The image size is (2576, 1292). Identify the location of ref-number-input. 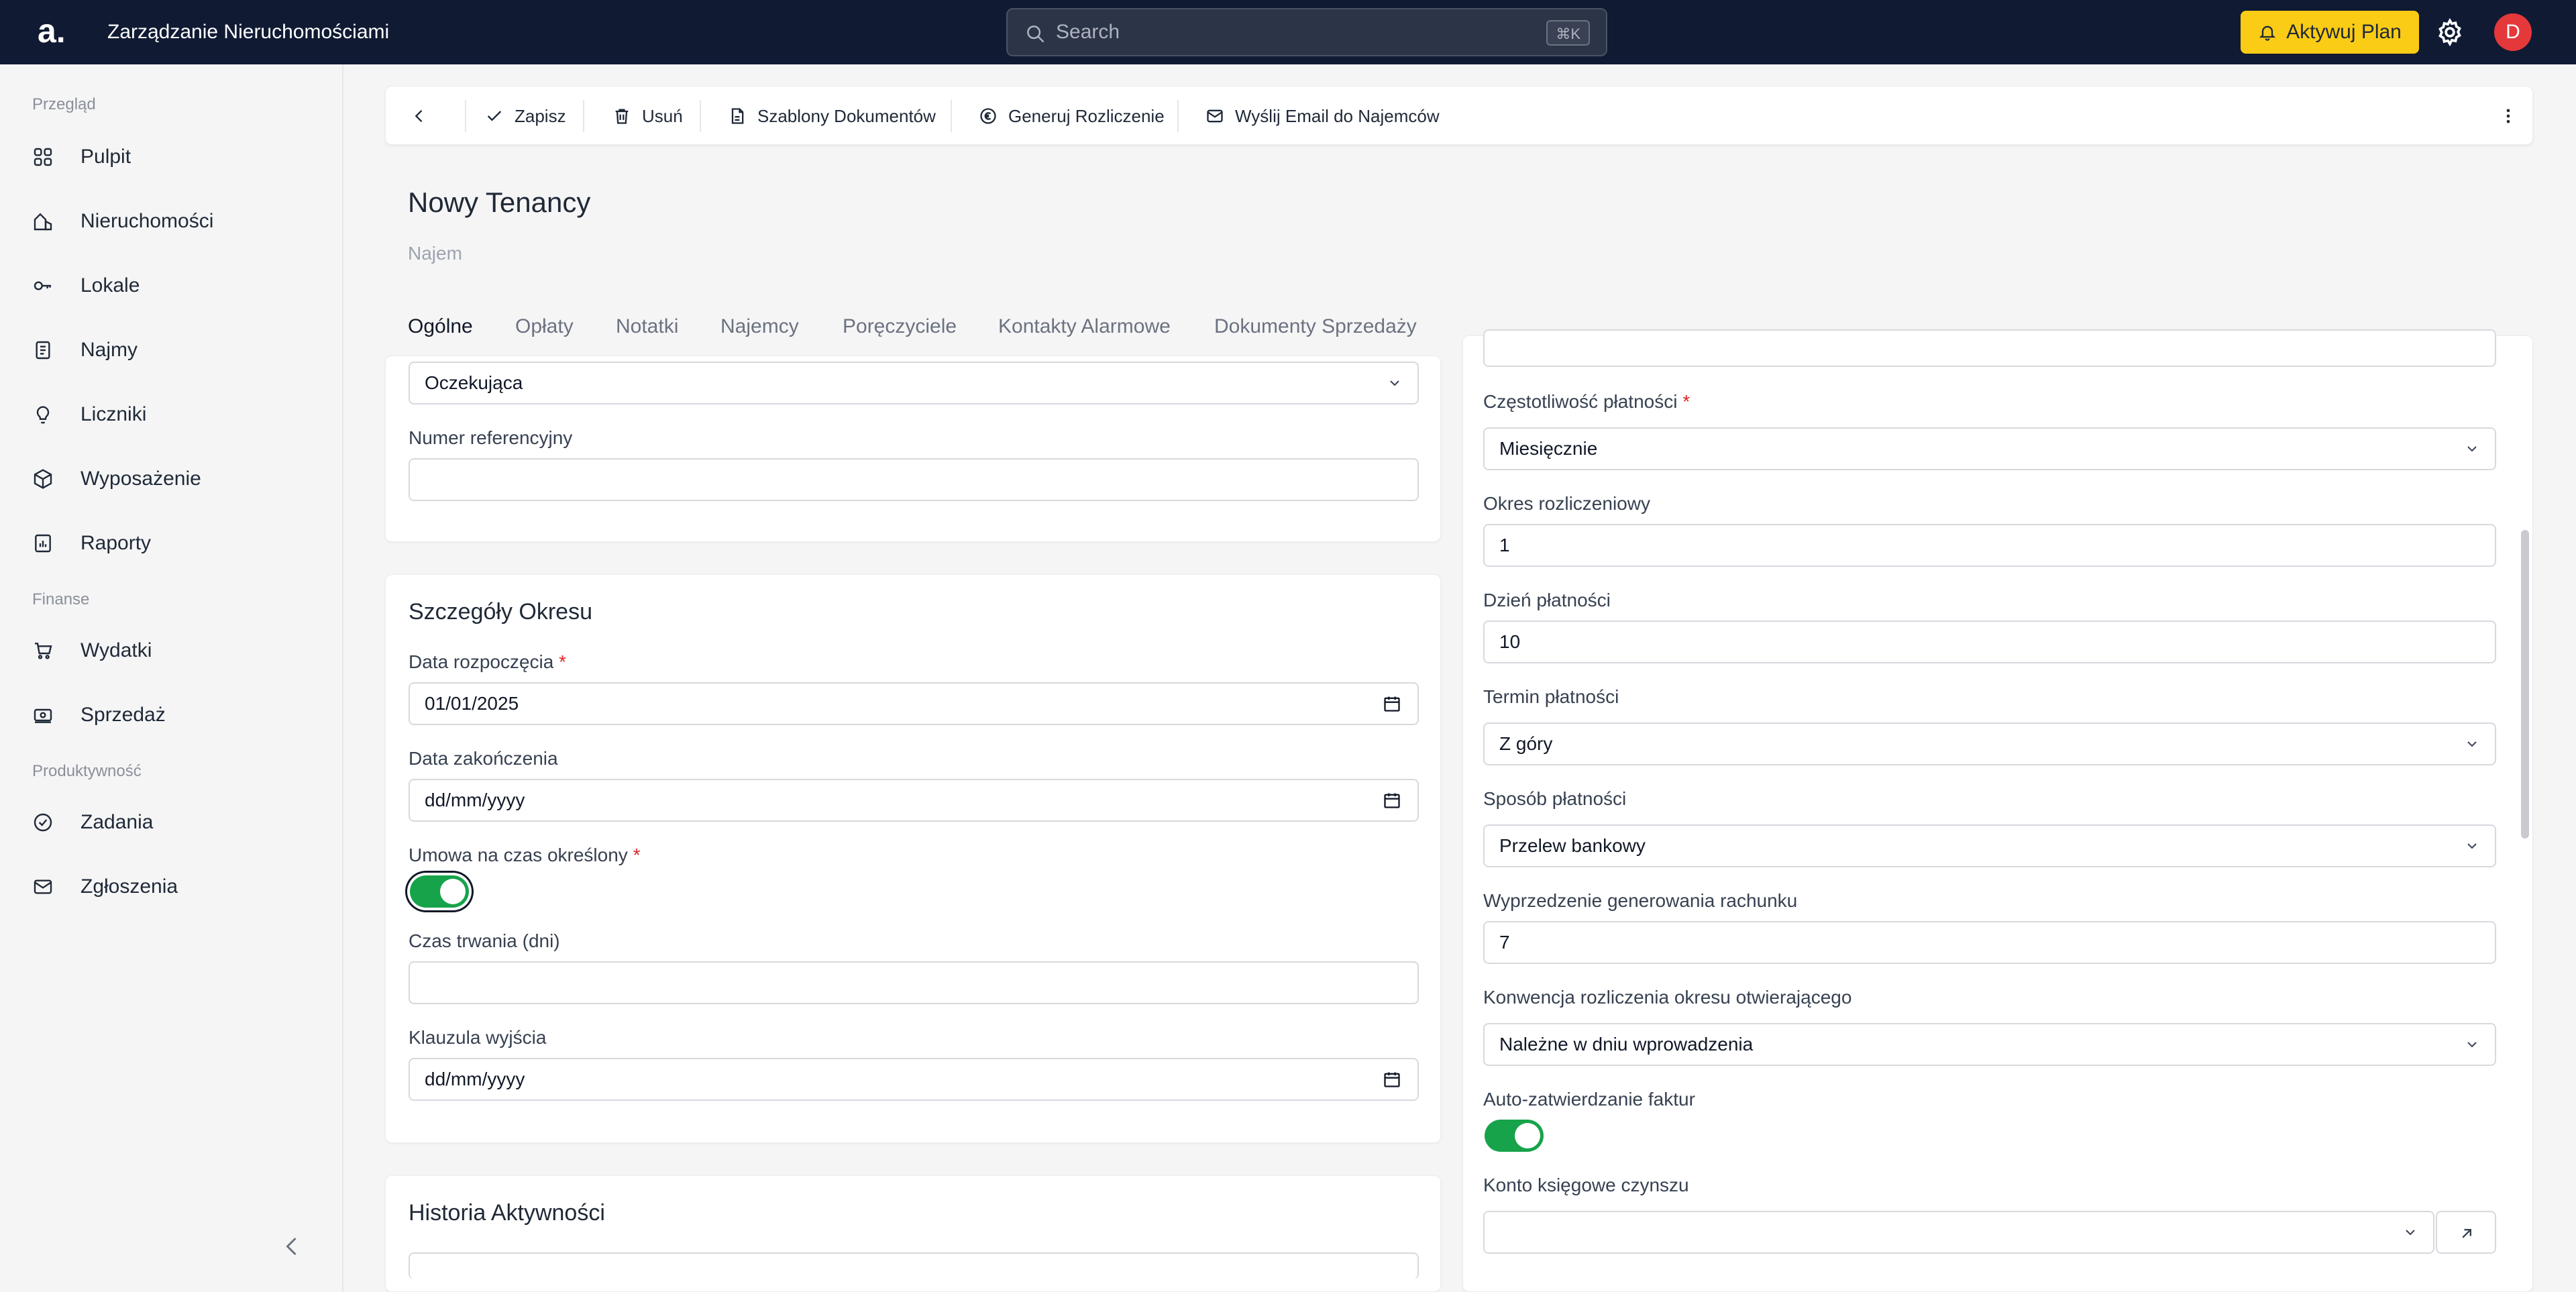
(914, 479).